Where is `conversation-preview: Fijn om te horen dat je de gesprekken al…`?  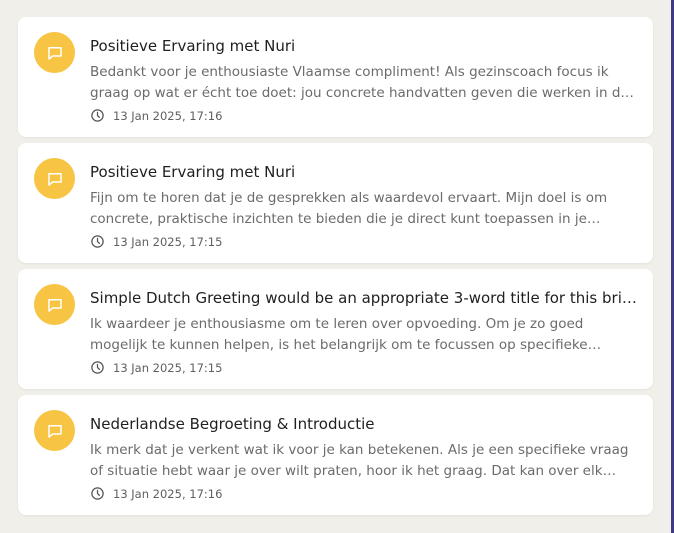
conversation-preview: Fijn om te horen dat je de gesprekken al… is located at coordinates (349, 208).